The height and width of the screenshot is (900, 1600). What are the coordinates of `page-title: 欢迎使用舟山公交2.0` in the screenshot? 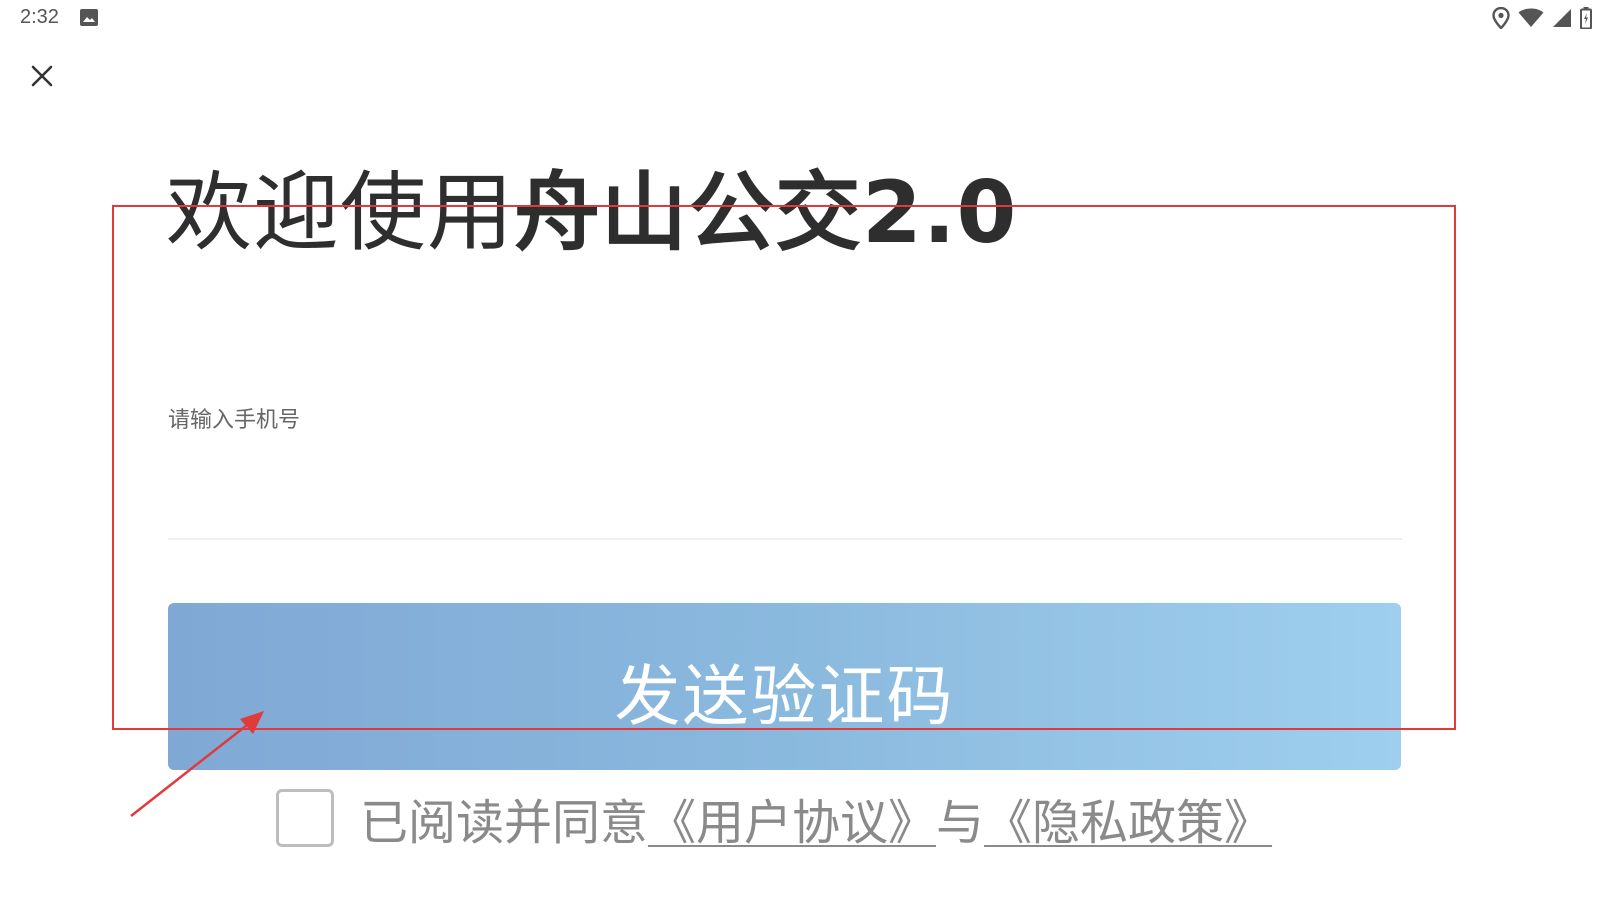 It's located at (591, 213).